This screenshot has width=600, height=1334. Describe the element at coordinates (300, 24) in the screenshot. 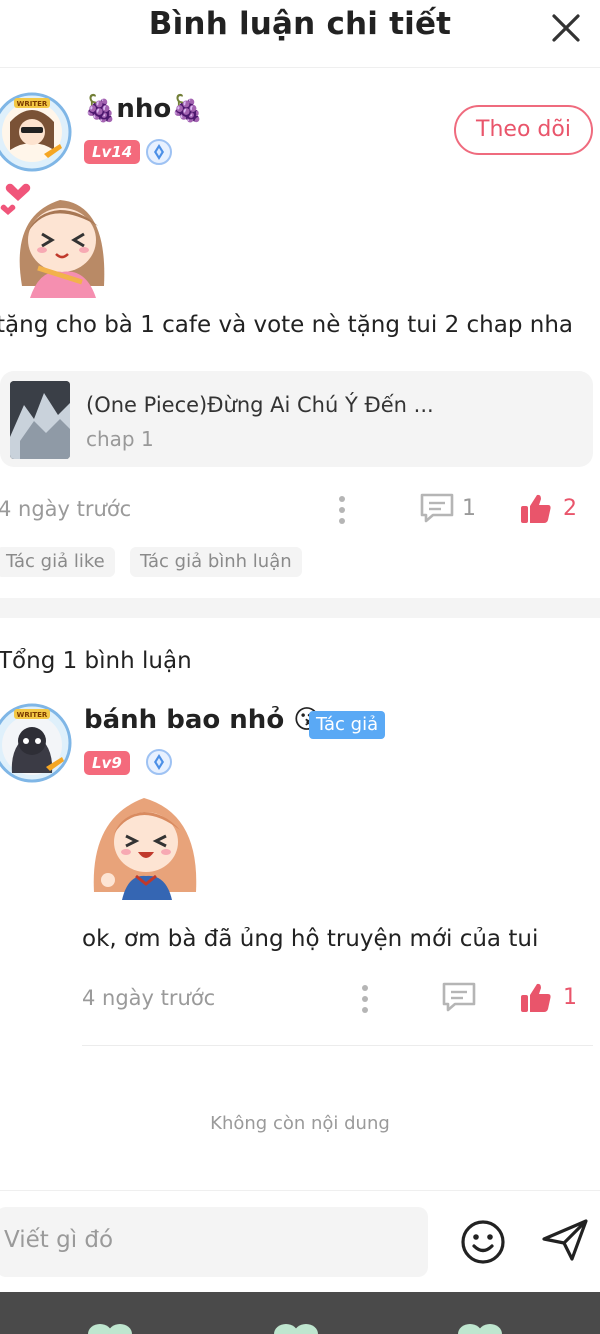

I see `page-title: Bình luận chi tiết` at that location.